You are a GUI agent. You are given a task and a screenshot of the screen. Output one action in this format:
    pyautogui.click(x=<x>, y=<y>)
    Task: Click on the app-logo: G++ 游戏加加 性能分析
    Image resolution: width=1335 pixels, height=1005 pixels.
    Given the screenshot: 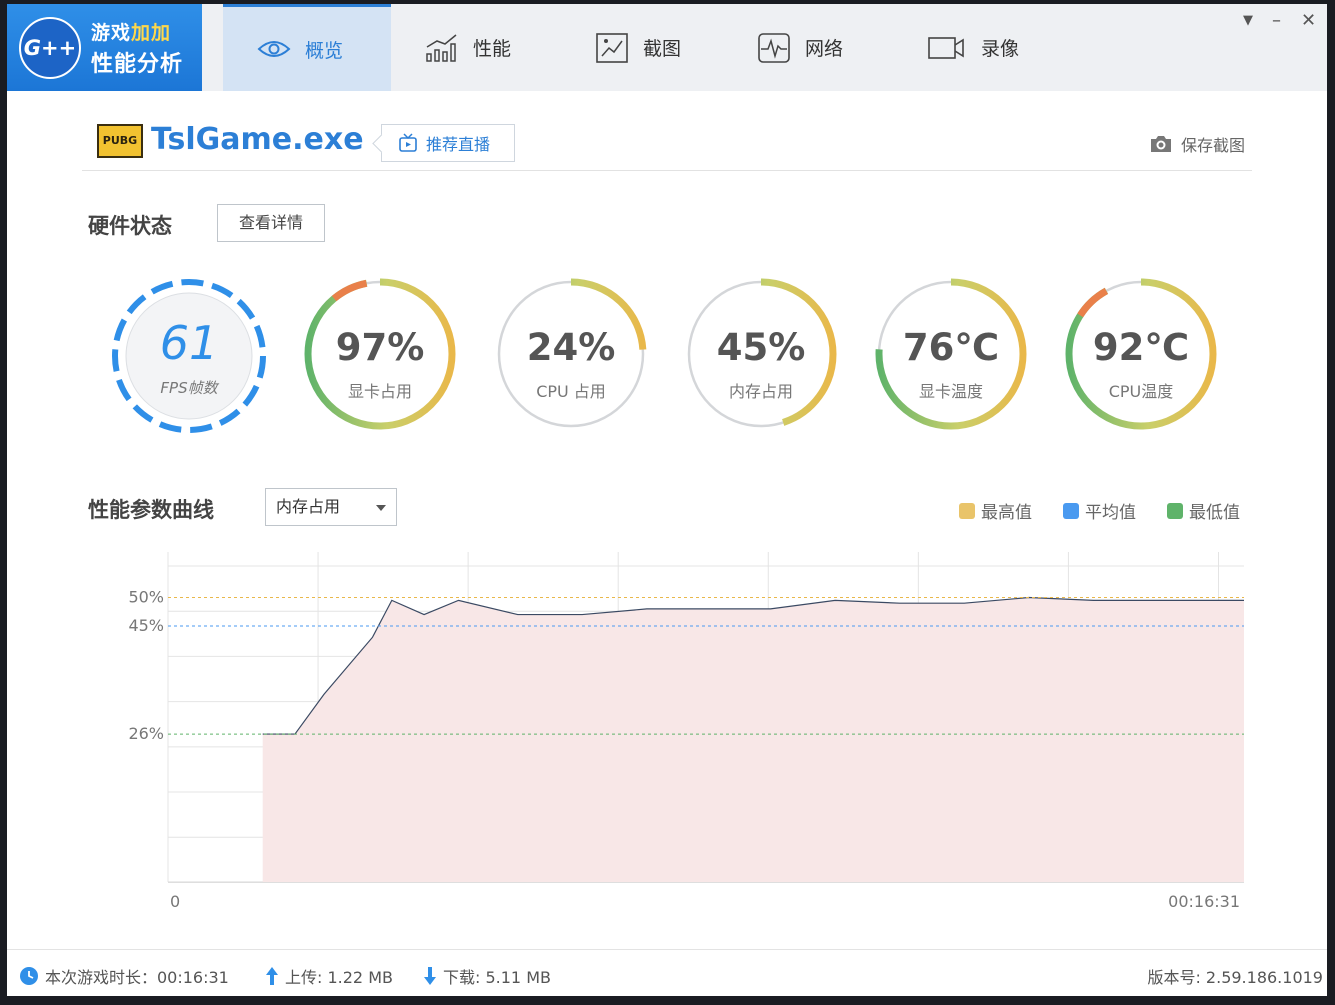 What is the action you would take?
    pyautogui.click(x=104, y=47)
    